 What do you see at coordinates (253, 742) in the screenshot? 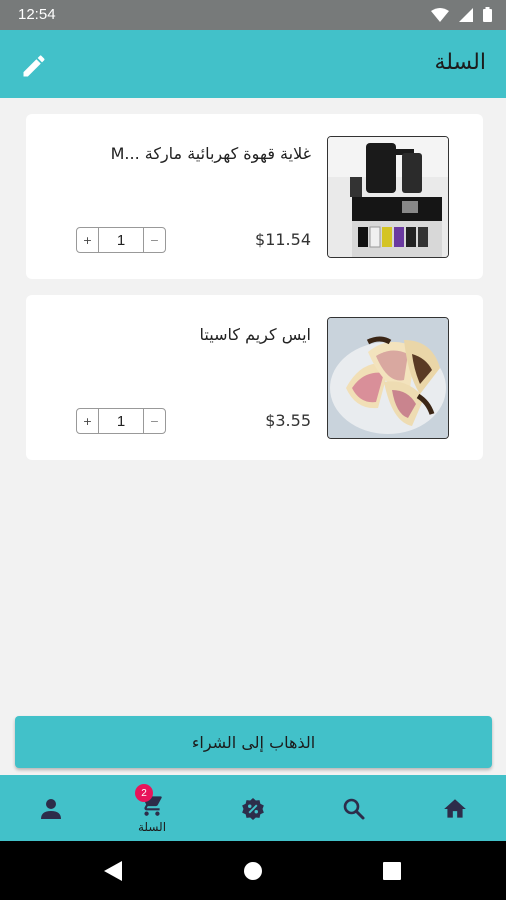
I see `checkout-button: الذهاب إلى الشراء` at bounding box center [253, 742].